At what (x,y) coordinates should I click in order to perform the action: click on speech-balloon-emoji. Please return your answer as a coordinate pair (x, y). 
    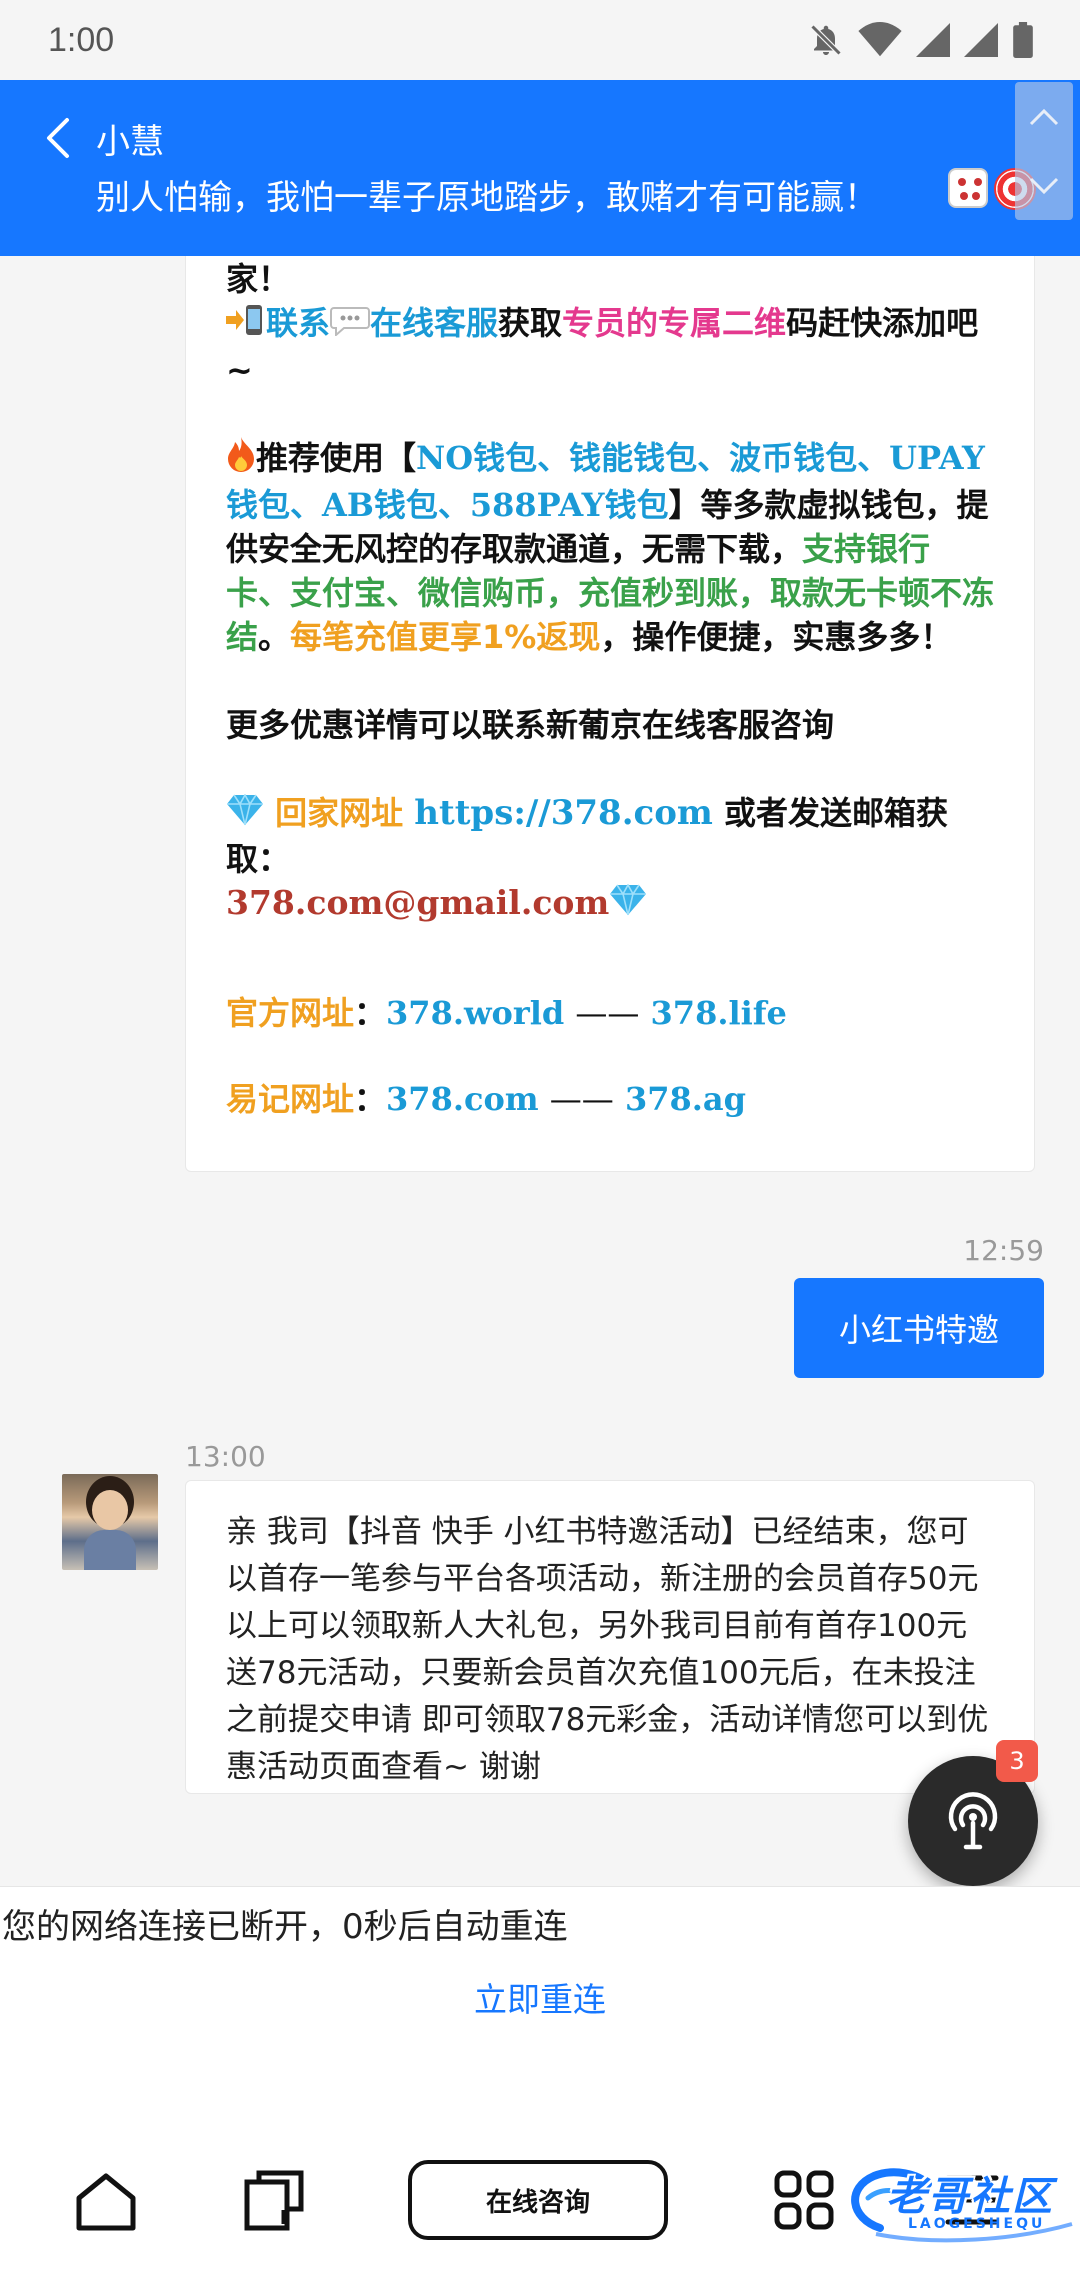
    Looking at the image, I should click on (350, 325).